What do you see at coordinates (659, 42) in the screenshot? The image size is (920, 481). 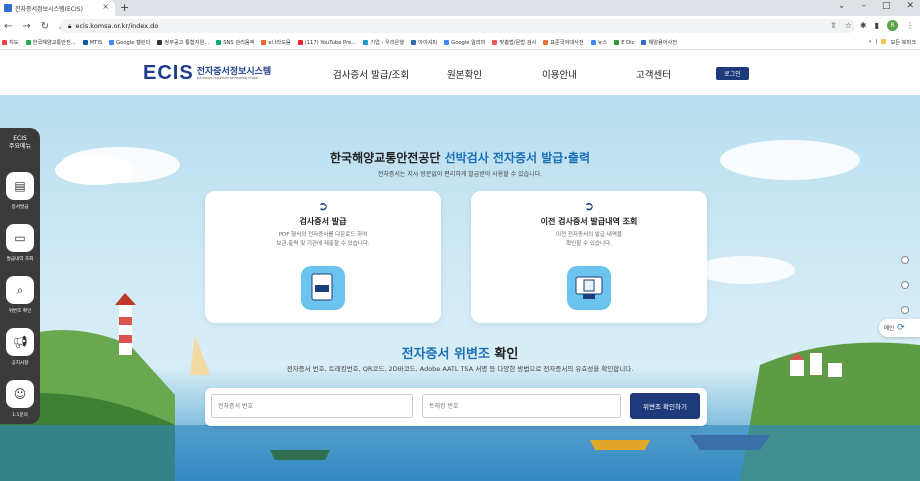 I see `bookmark-item: 해양용어사전` at bounding box center [659, 42].